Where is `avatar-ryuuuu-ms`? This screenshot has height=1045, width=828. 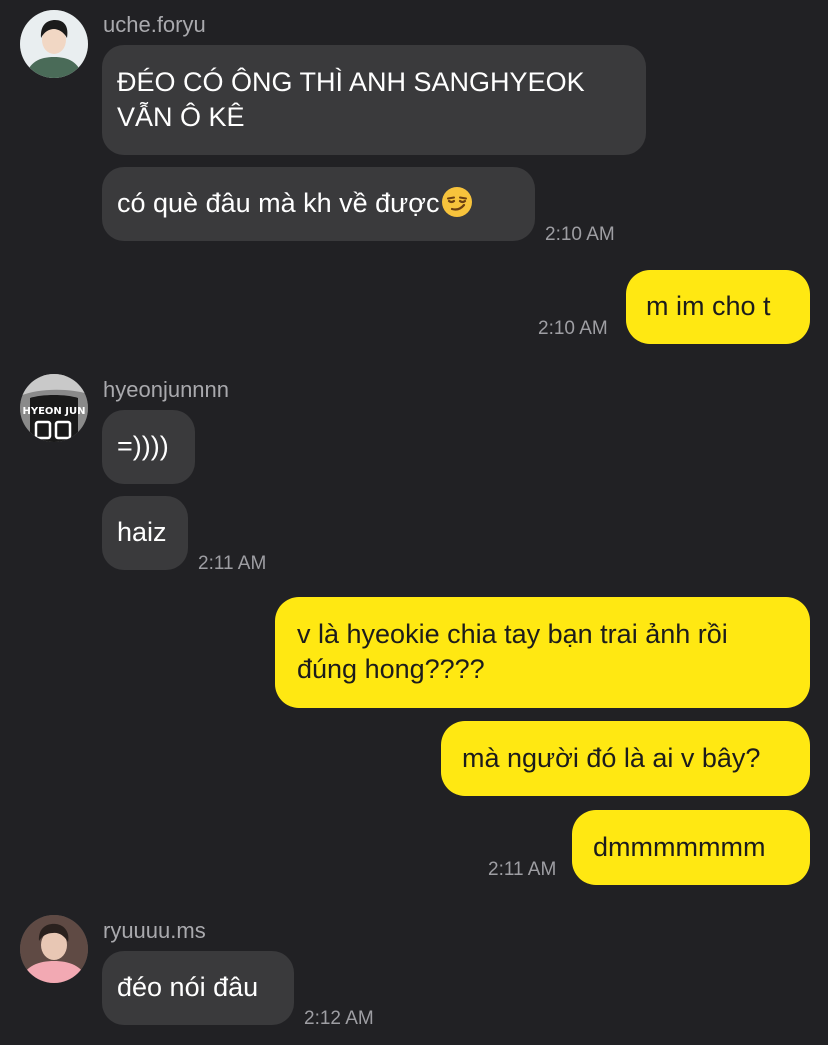
avatar-ryuuuu-ms is located at coordinates (54, 949).